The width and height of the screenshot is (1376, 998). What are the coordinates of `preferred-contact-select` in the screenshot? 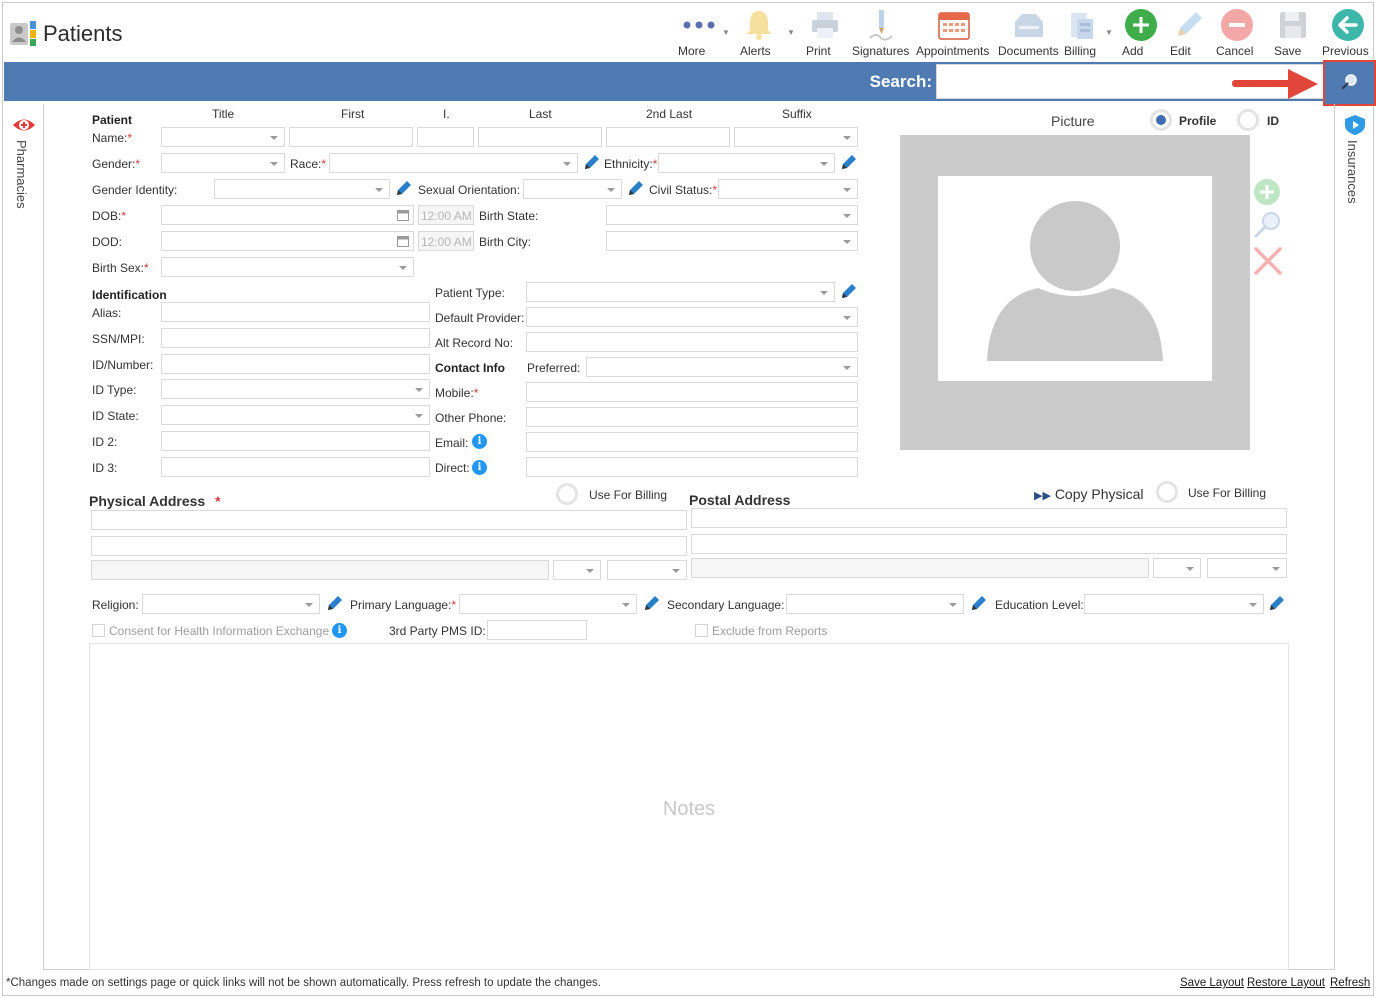 It's located at (722, 367).